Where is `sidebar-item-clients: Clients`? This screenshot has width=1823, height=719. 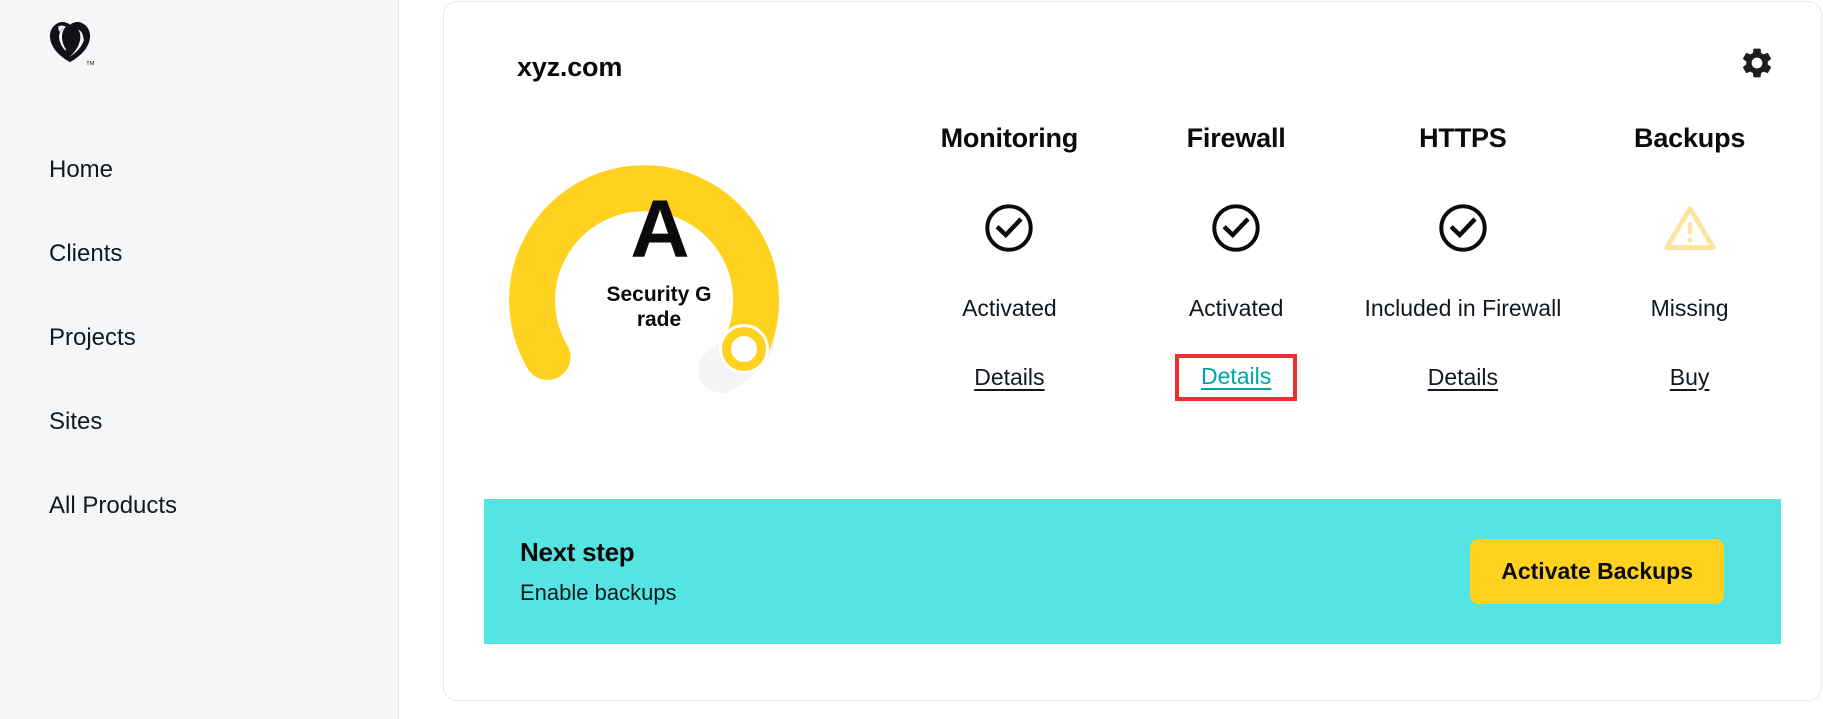 sidebar-item-clients: Clients is located at coordinates (199, 254).